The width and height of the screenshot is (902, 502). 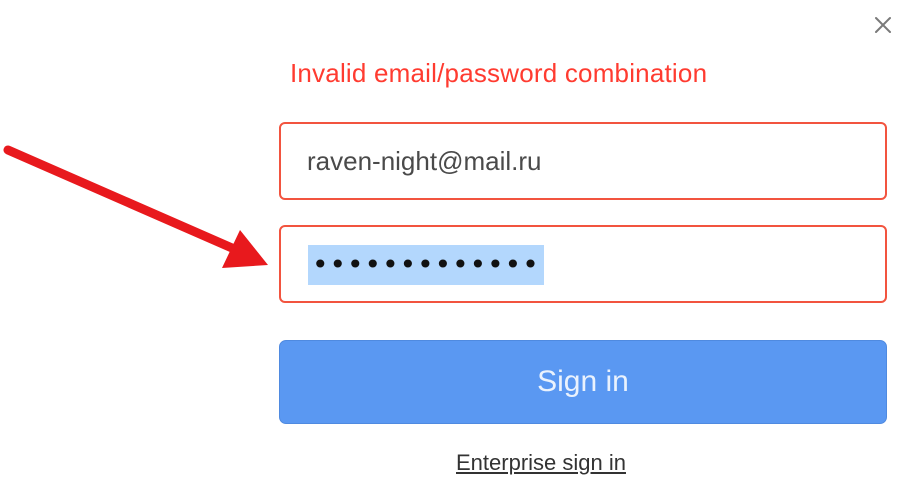 I want to click on close-button, so click(x=883, y=25).